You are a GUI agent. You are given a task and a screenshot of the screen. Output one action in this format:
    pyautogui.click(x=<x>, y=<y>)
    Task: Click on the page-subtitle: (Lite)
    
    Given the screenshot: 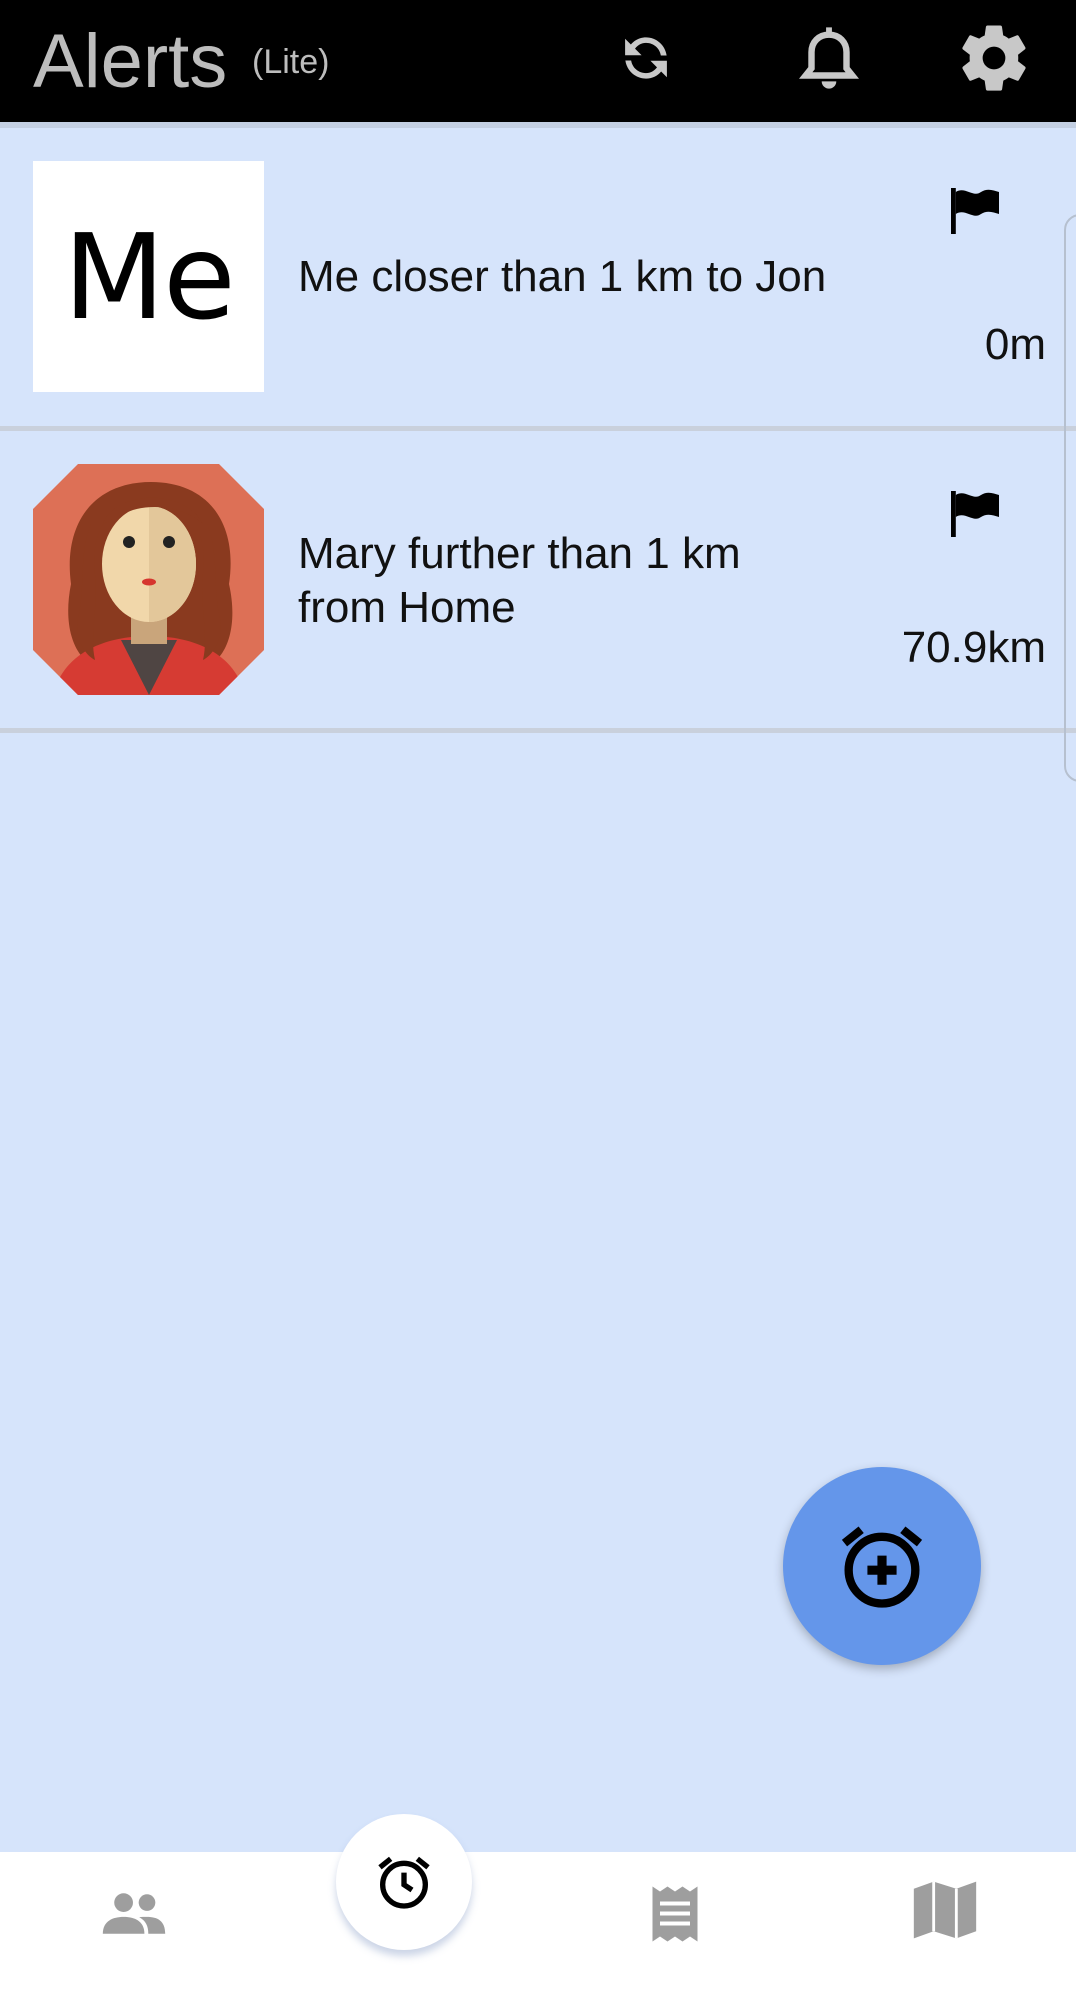 What is the action you would take?
    pyautogui.click(x=291, y=62)
    